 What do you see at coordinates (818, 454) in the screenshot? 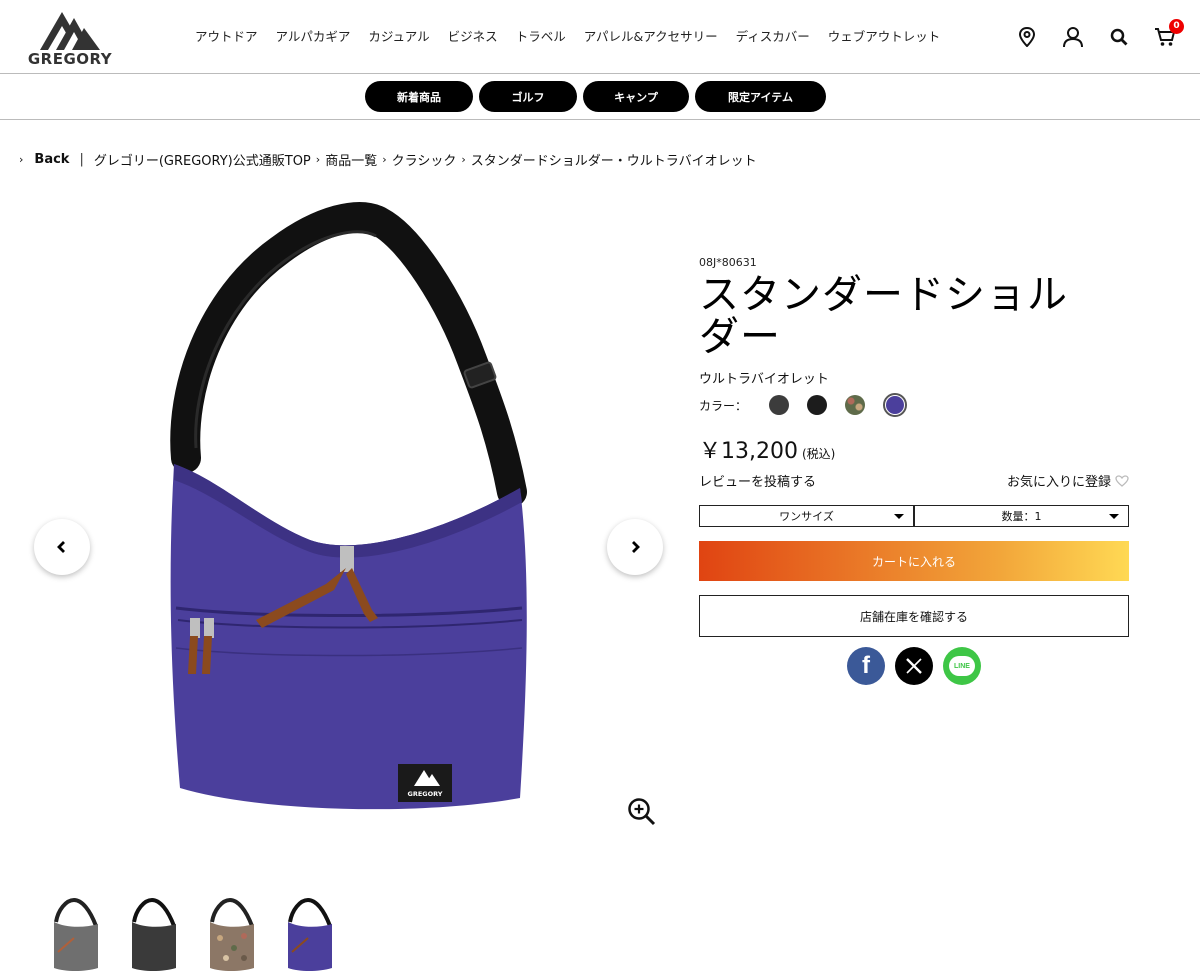
I see `price-tax-note: (税込)` at bounding box center [818, 454].